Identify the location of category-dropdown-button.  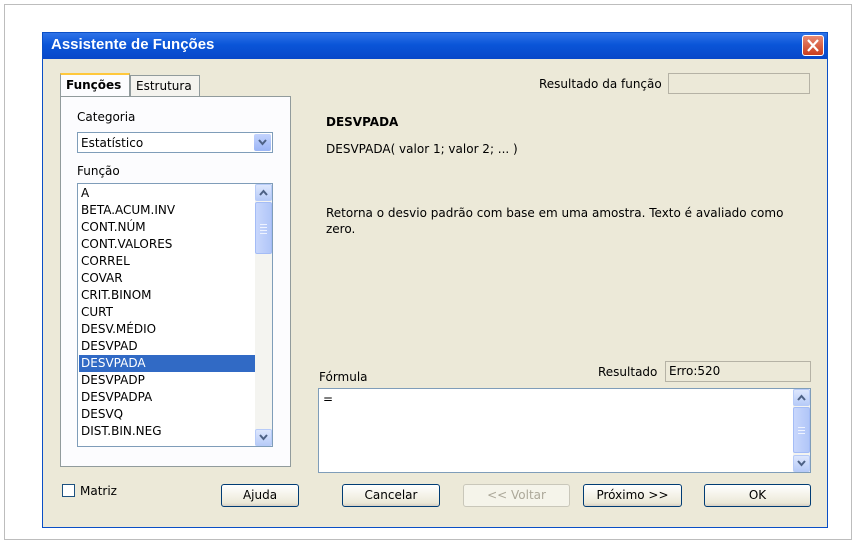
(262, 142).